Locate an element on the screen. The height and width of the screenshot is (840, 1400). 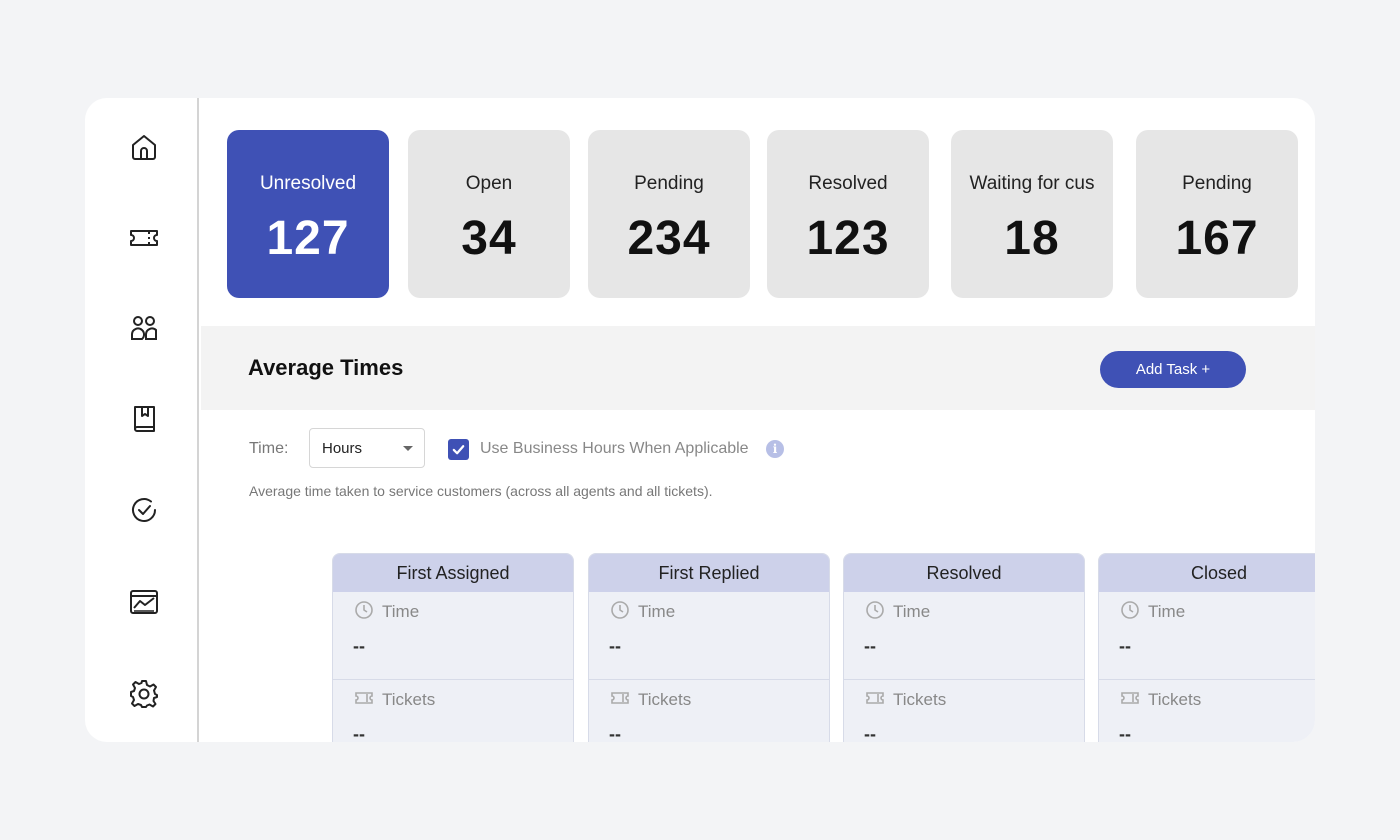
stat-card-waiting-for-customer: Waiting for cus 18 is located at coordinates (1032, 214).